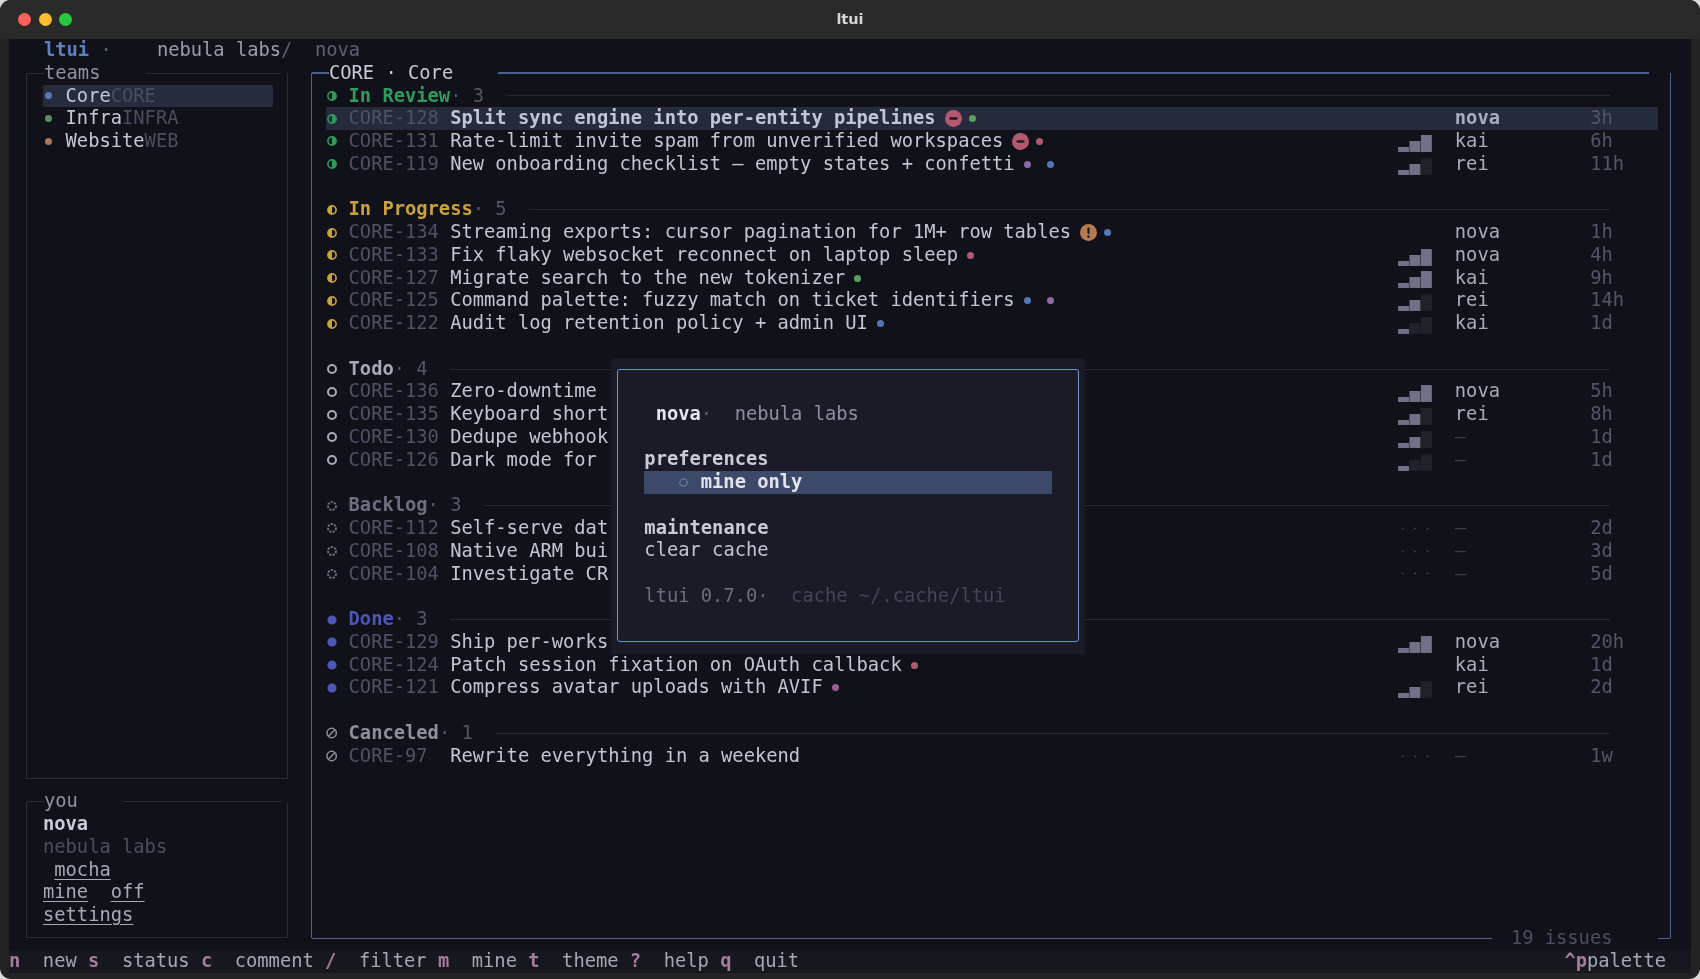 Image resolution: width=1700 pixels, height=979 pixels. Describe the element at coordinates (15, 961) in the screenshot. I see `shortcut-key: n` at that location.